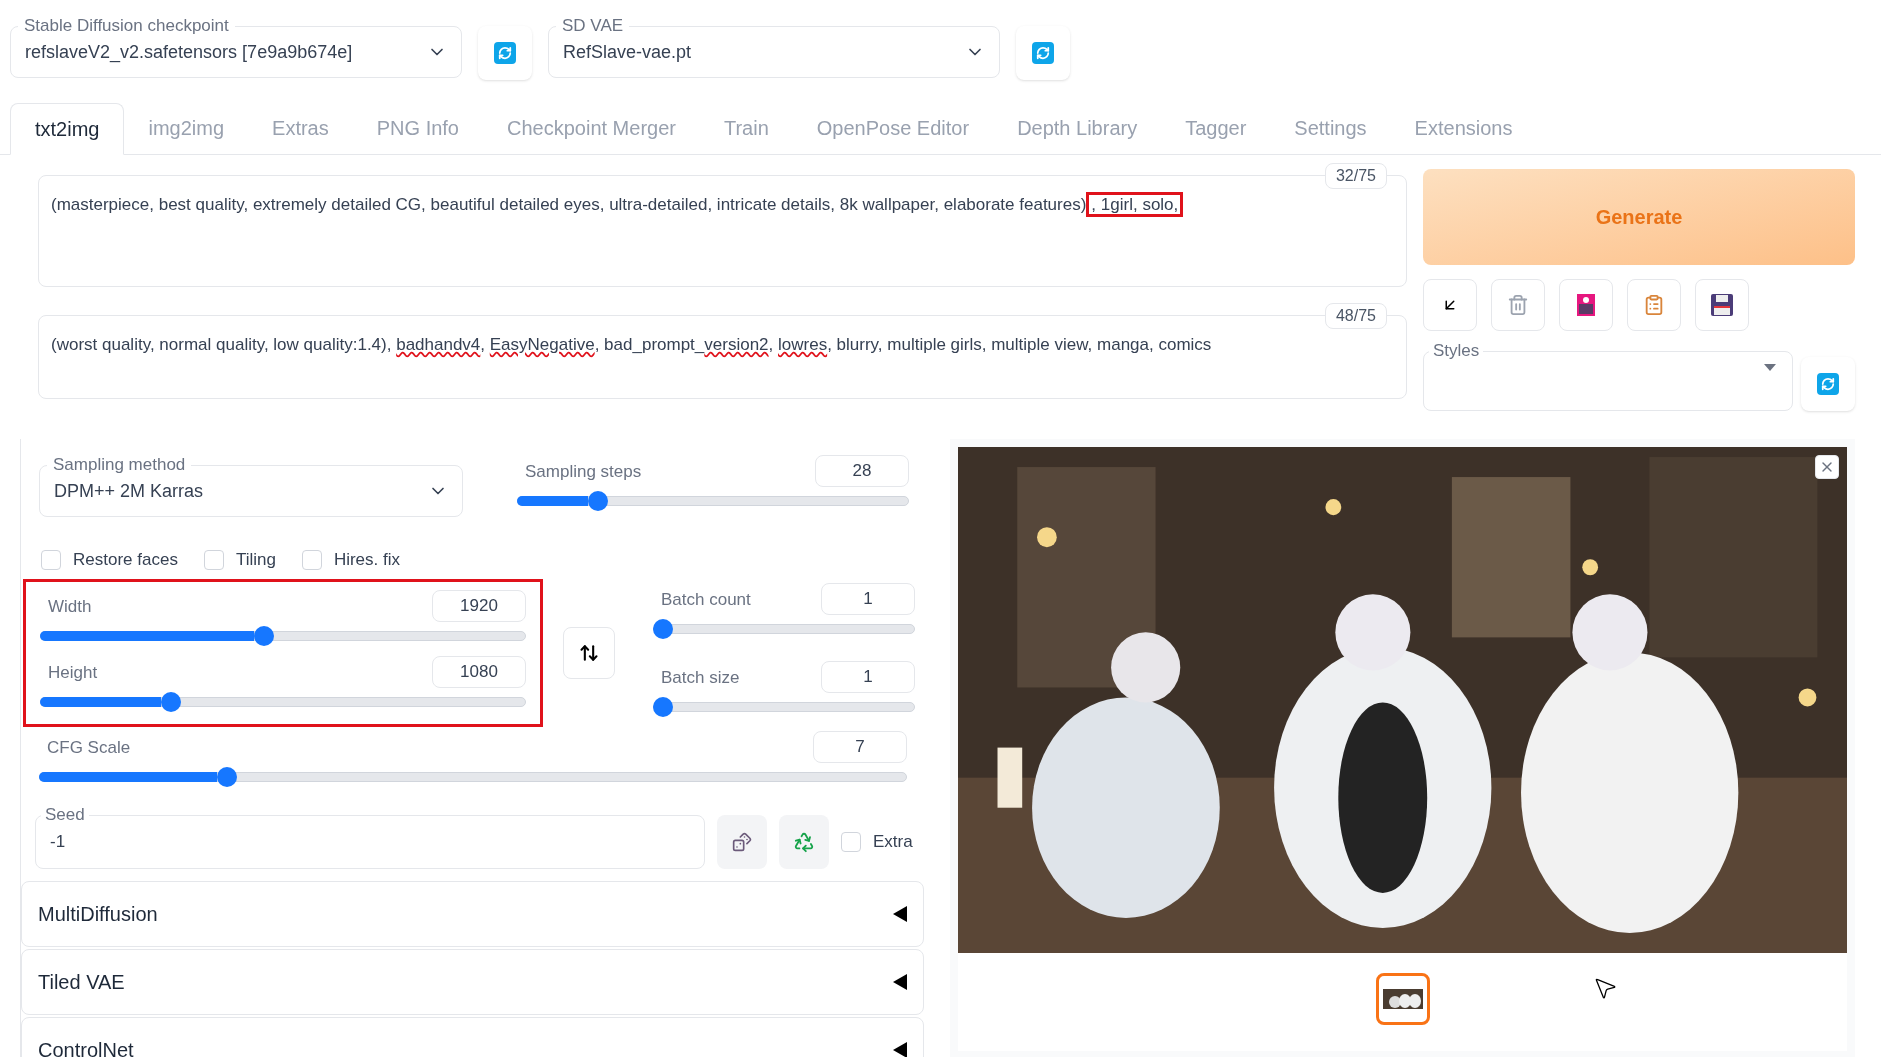 The width and height of the screenshot is (1881, 1057). Describe the element at coordinates (706, 599) in the screenshot. I see `slider-label: Batch count` at that location.